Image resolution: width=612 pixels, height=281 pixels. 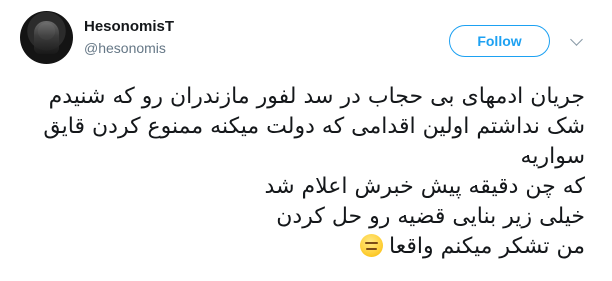 I want to click on tweet-text-line-4: که چن دقیقه پیش خبرش اعلام شد, so click(x=424, y=186).